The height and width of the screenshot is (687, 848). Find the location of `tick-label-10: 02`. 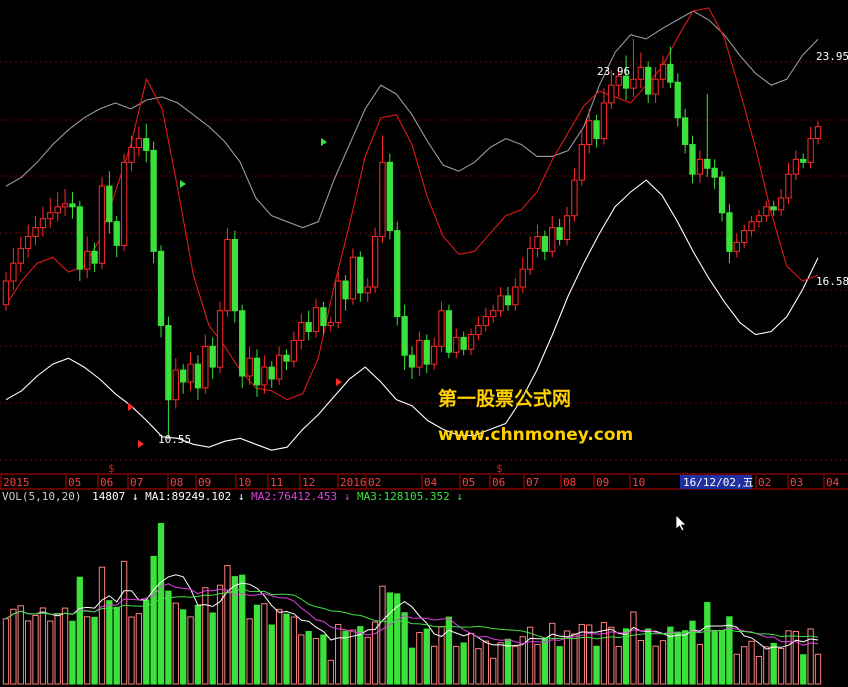

tick-label-10: 02 is located at coordinates (374, 482).